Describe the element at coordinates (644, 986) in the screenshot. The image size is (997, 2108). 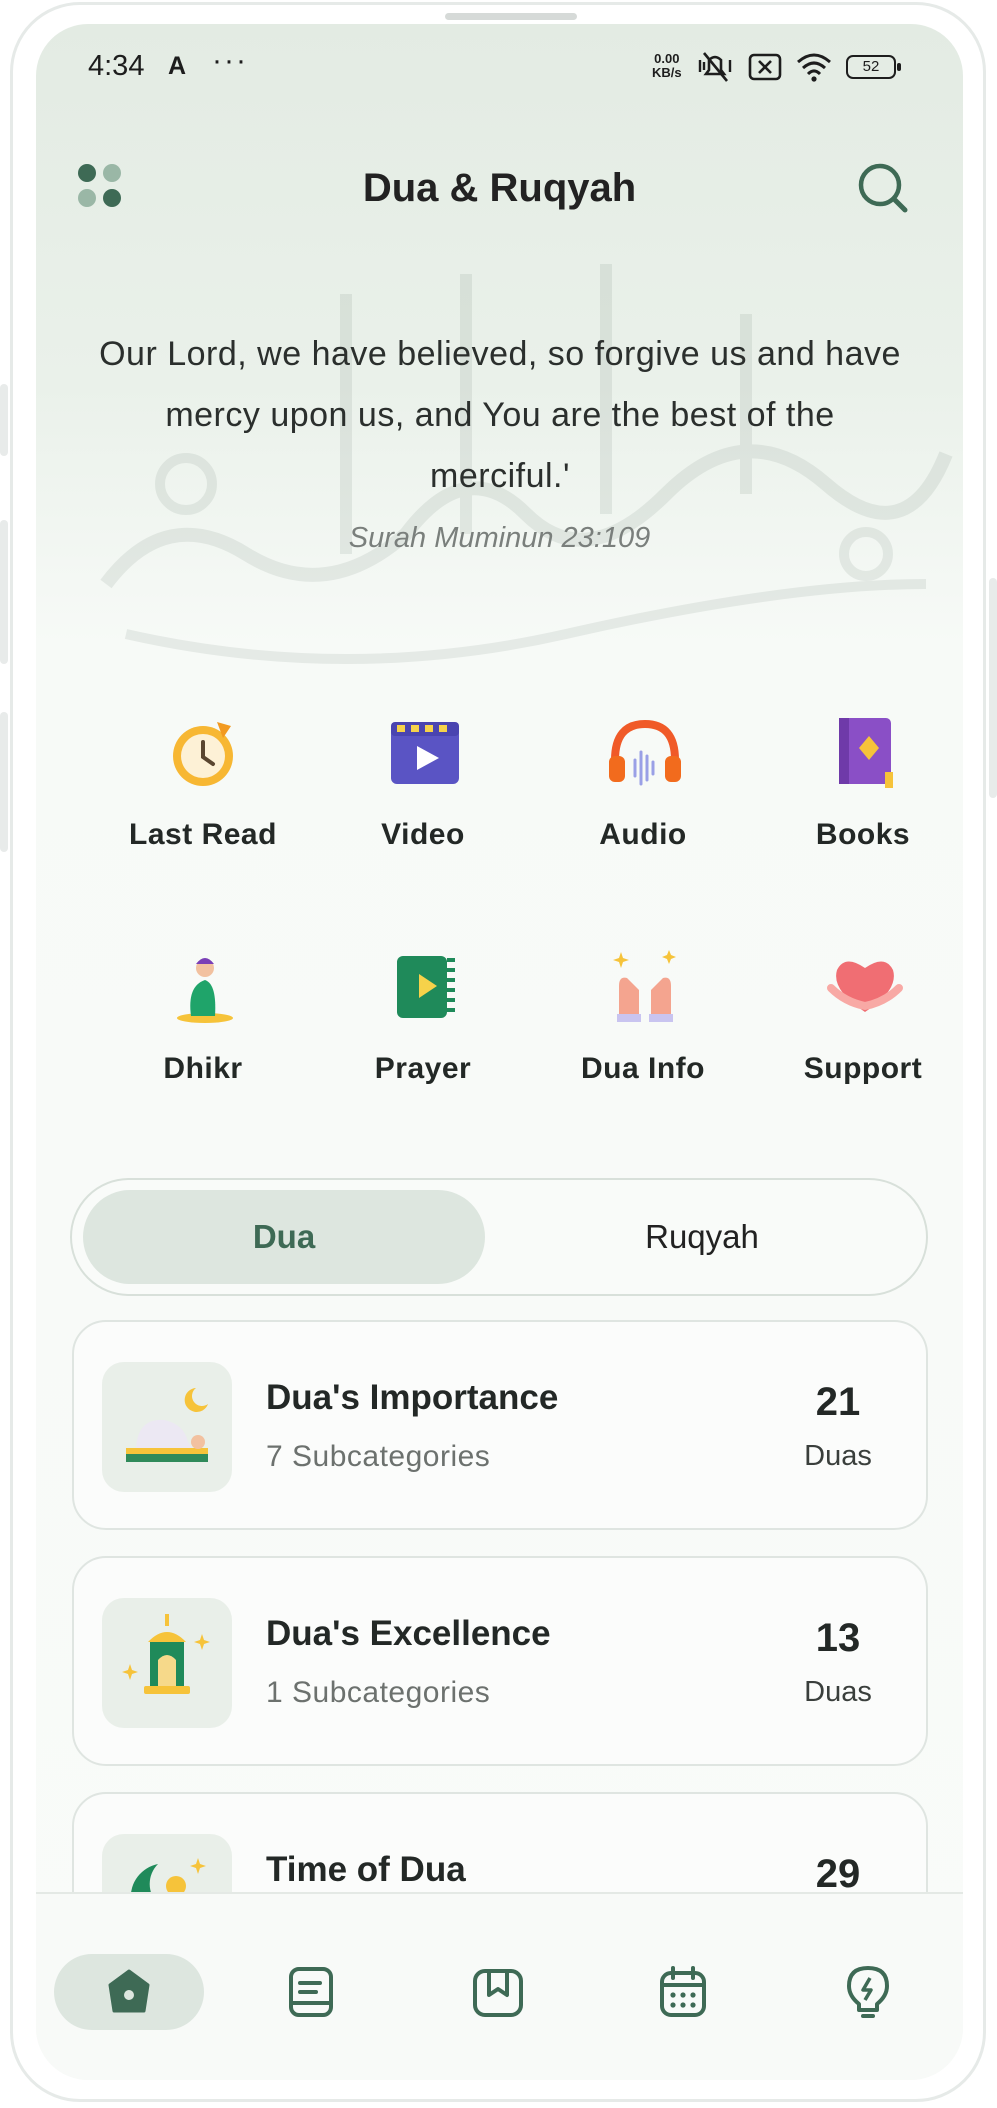
I see `raised-hands-icon` at that location.